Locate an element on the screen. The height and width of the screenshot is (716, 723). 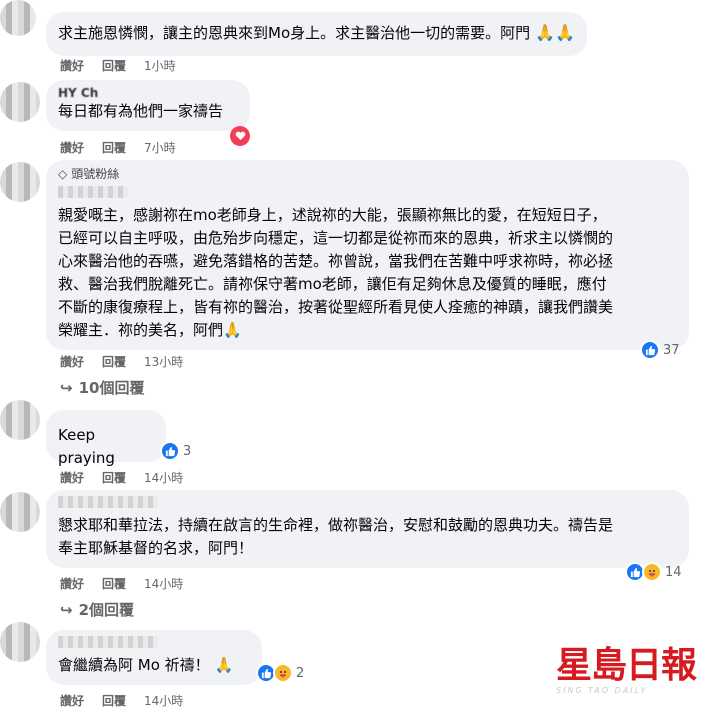
love-reaction-icon is located at coordinates (240, 136).